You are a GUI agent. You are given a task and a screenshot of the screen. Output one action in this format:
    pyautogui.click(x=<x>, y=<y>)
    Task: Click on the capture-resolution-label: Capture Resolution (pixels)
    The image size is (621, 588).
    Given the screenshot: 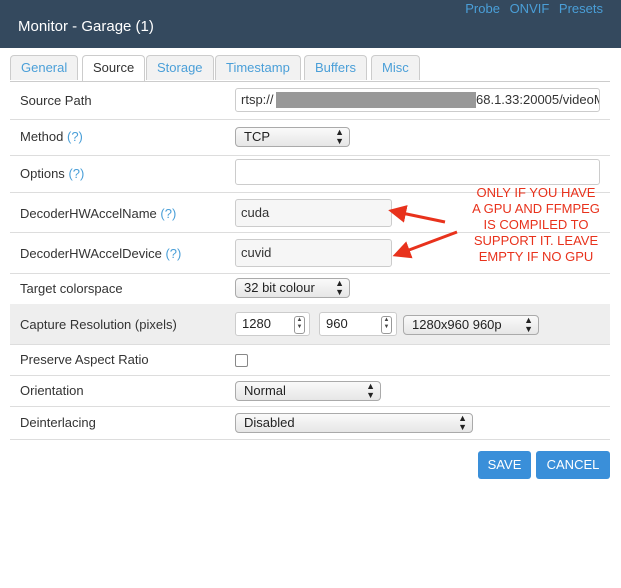 What is the action you would take?
    pyautogui.click(x=98, y=324)
    